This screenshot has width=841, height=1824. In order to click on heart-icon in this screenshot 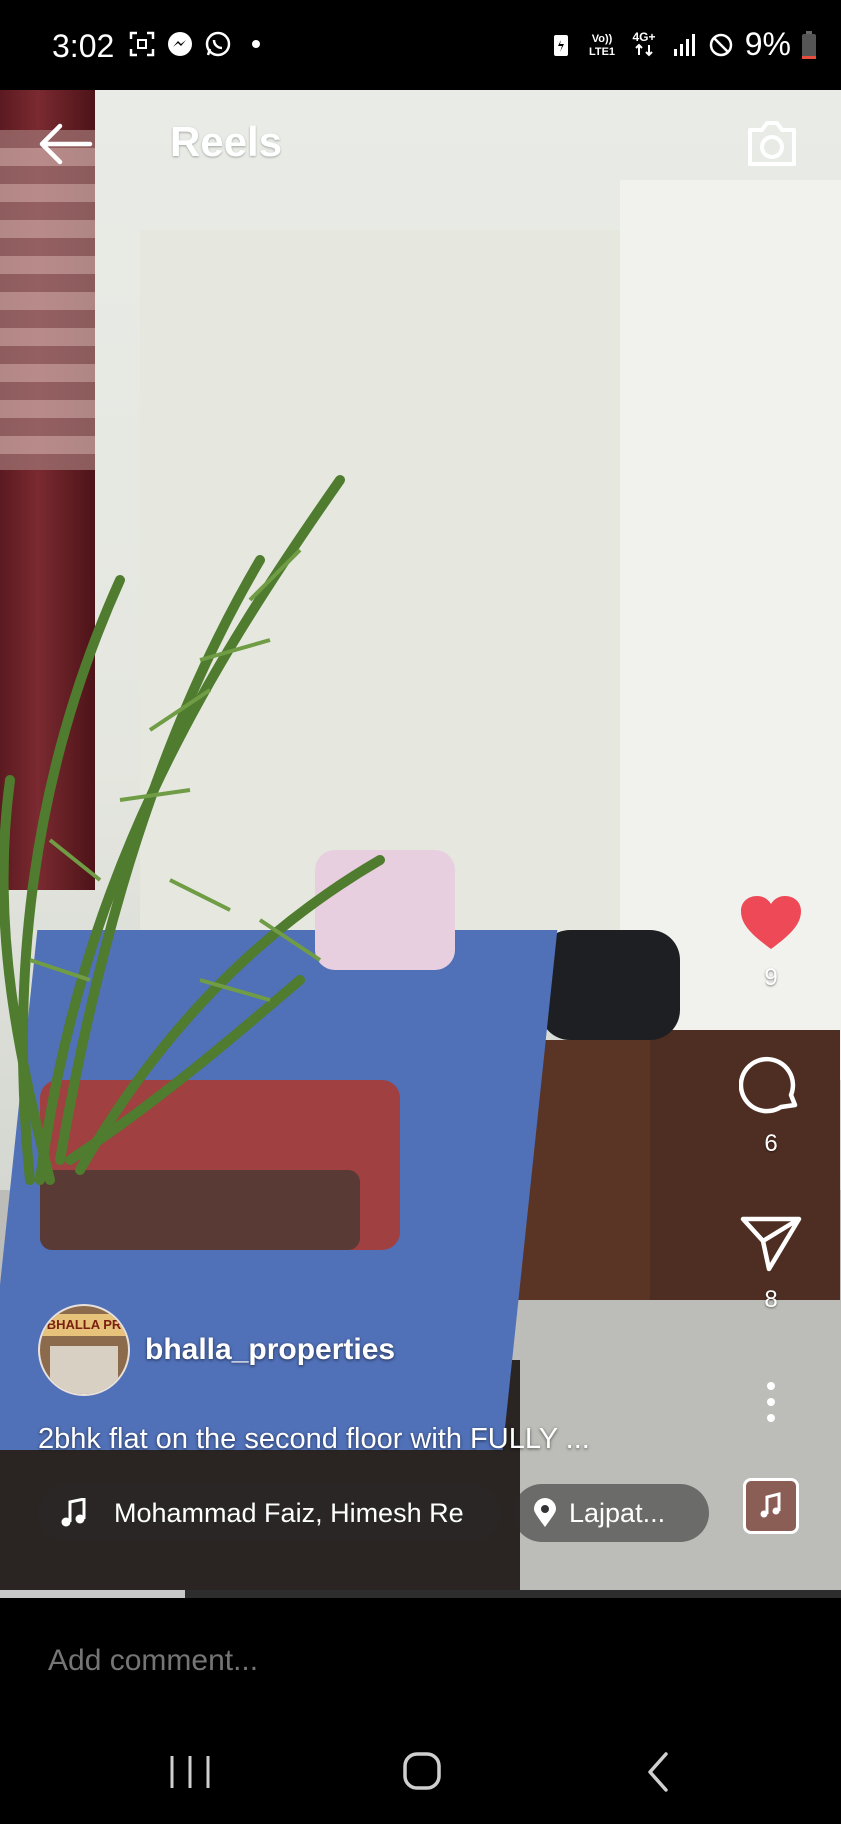, I will do `click(771, 923)`.